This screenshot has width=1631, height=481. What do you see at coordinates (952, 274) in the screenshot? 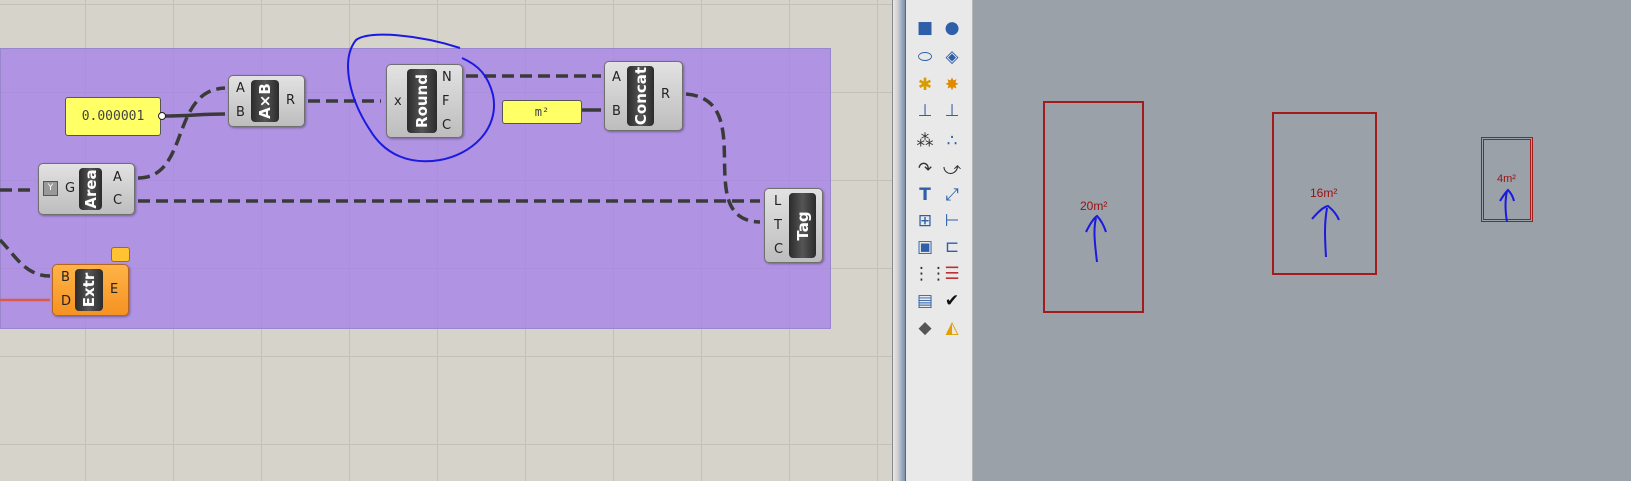
I see `stack-icon: ☰` at bounding box center [952, 274].